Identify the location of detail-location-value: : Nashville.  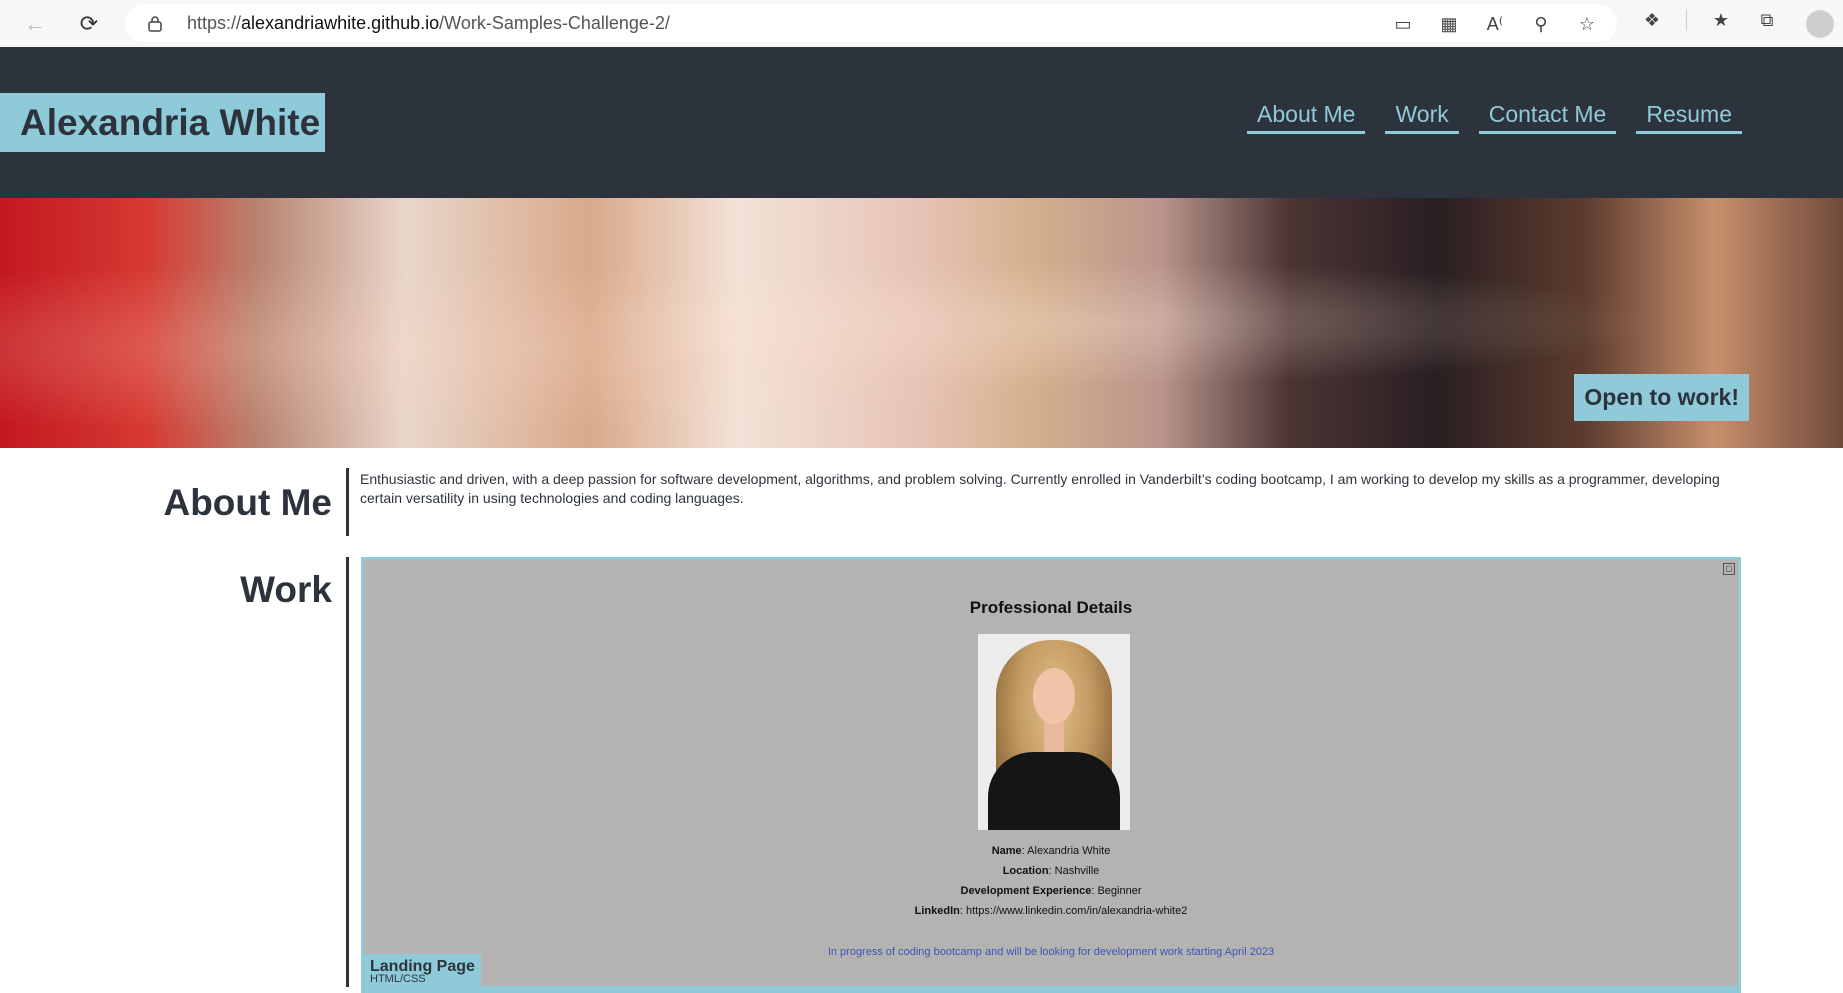
(1074, 871).